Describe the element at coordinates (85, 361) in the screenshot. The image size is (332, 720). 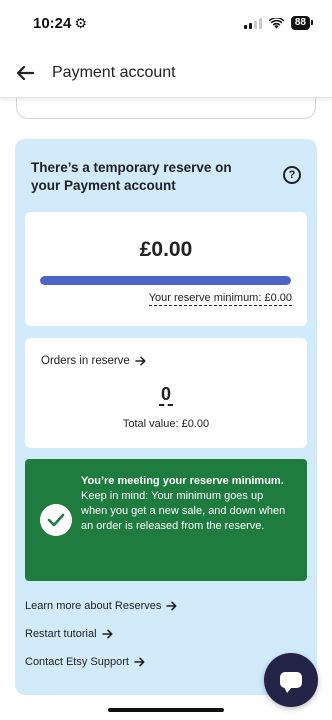
I see `orders-in-reserve-label: Orders in reserve` at that location.